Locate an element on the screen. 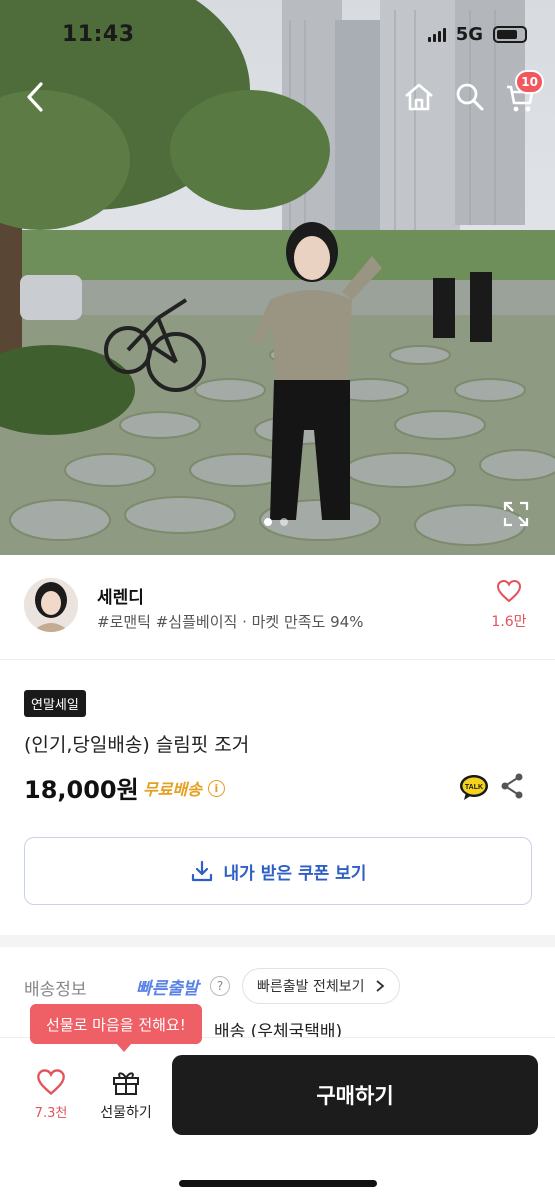  coupon-label: 내가 받은 쿠폰 보기 is located at coordinates (295, 873).